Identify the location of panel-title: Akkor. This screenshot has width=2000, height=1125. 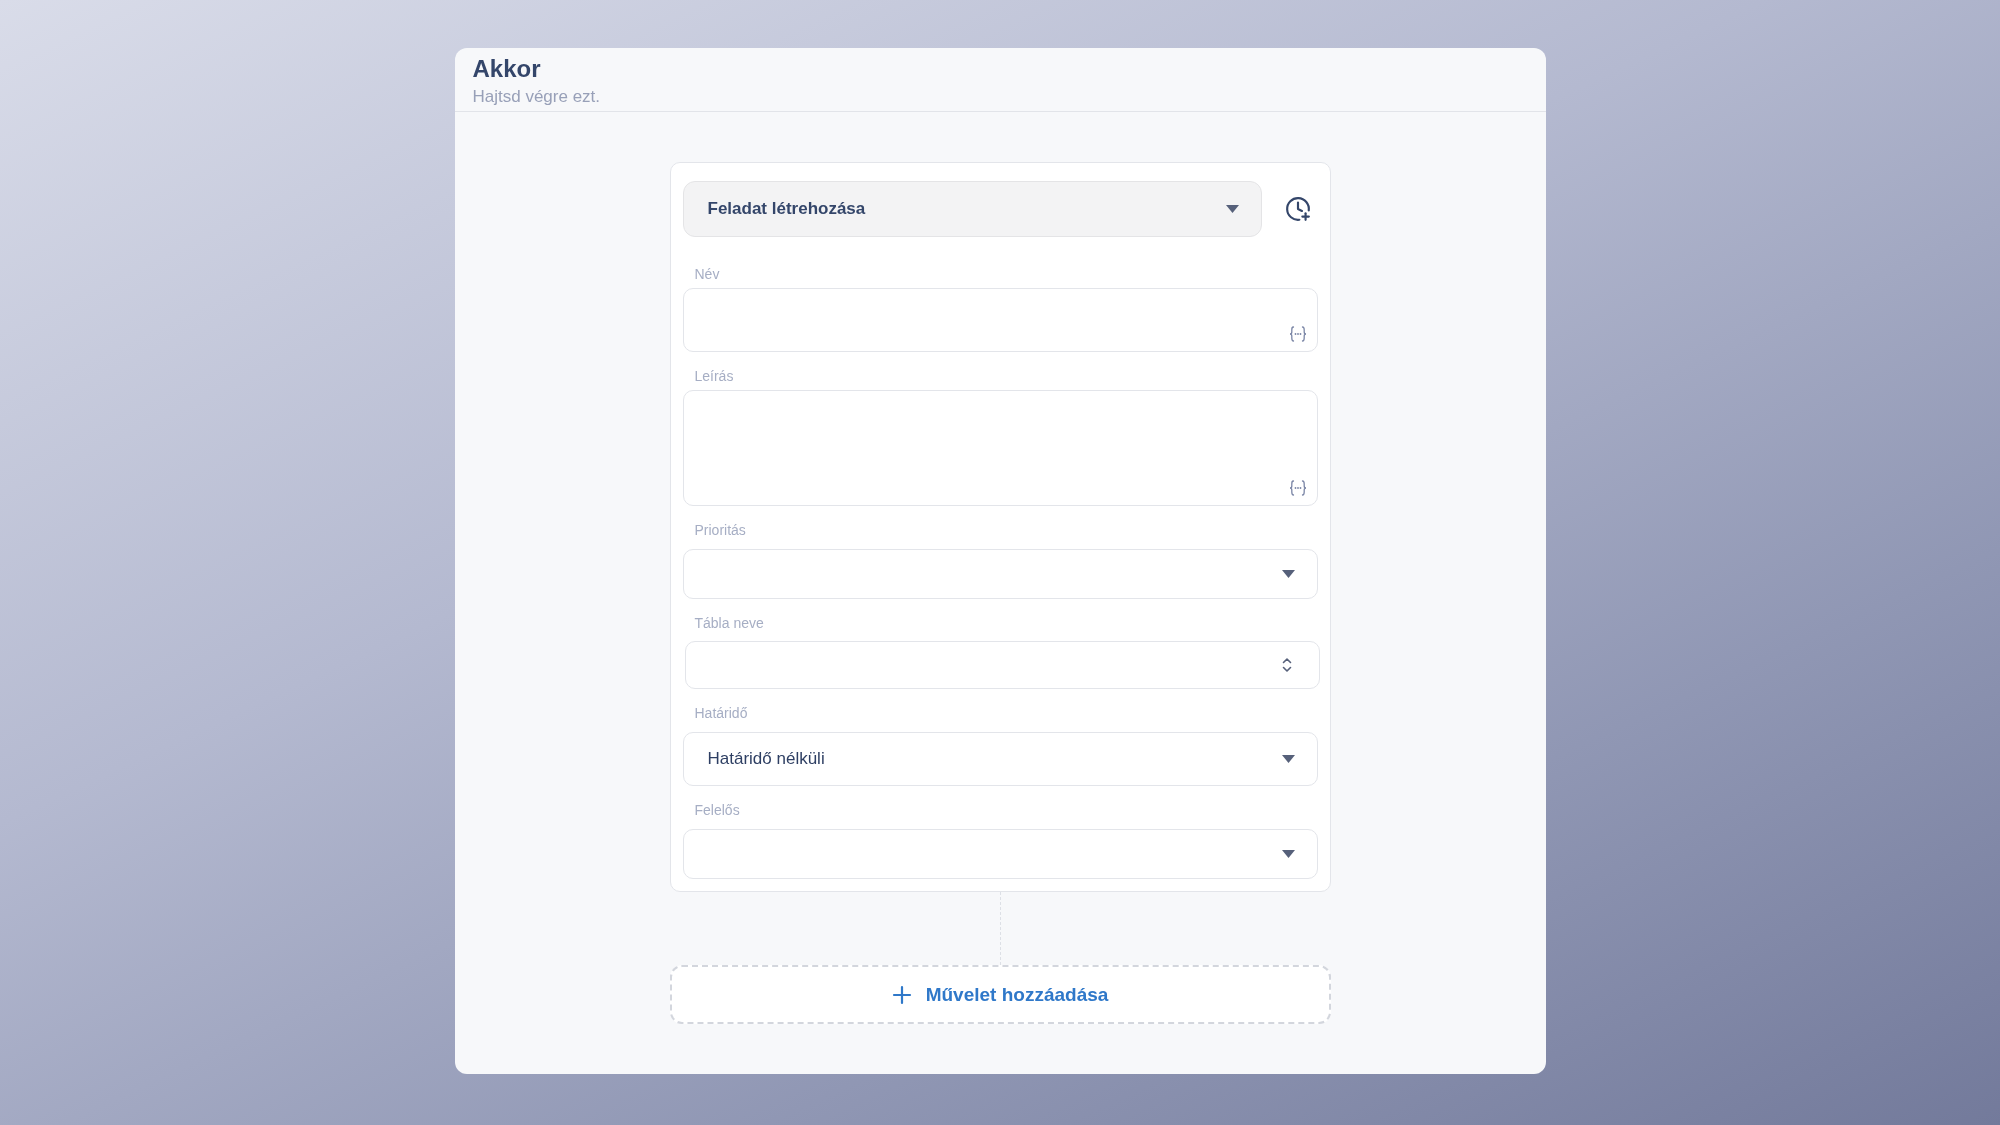
(507, 69).